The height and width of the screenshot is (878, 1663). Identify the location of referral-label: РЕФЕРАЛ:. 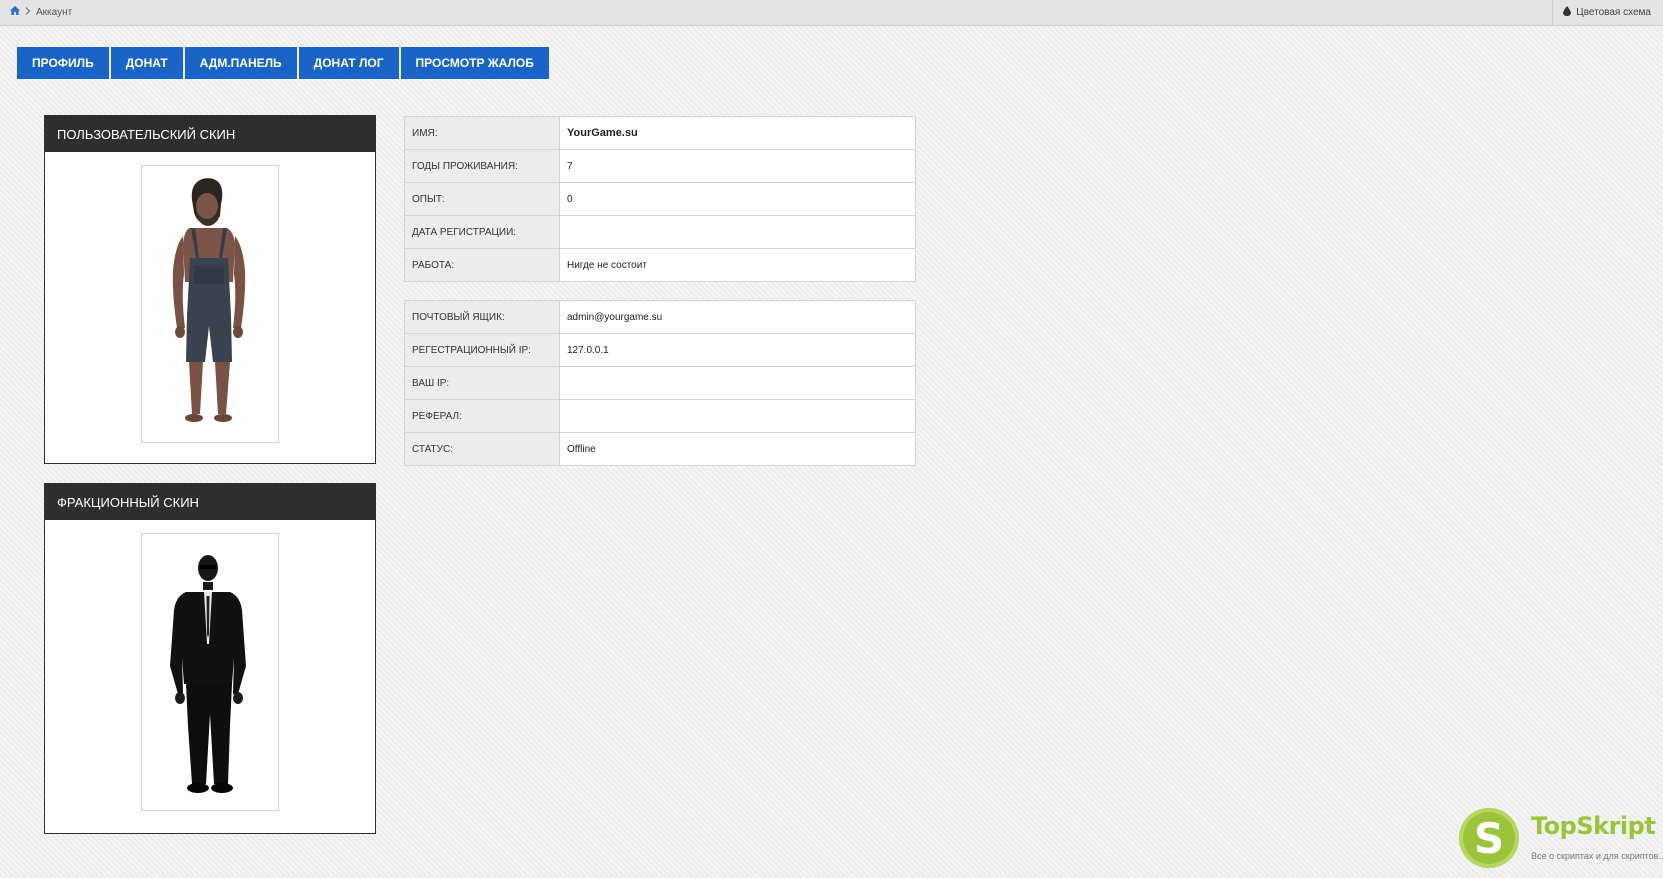
(482, 416).